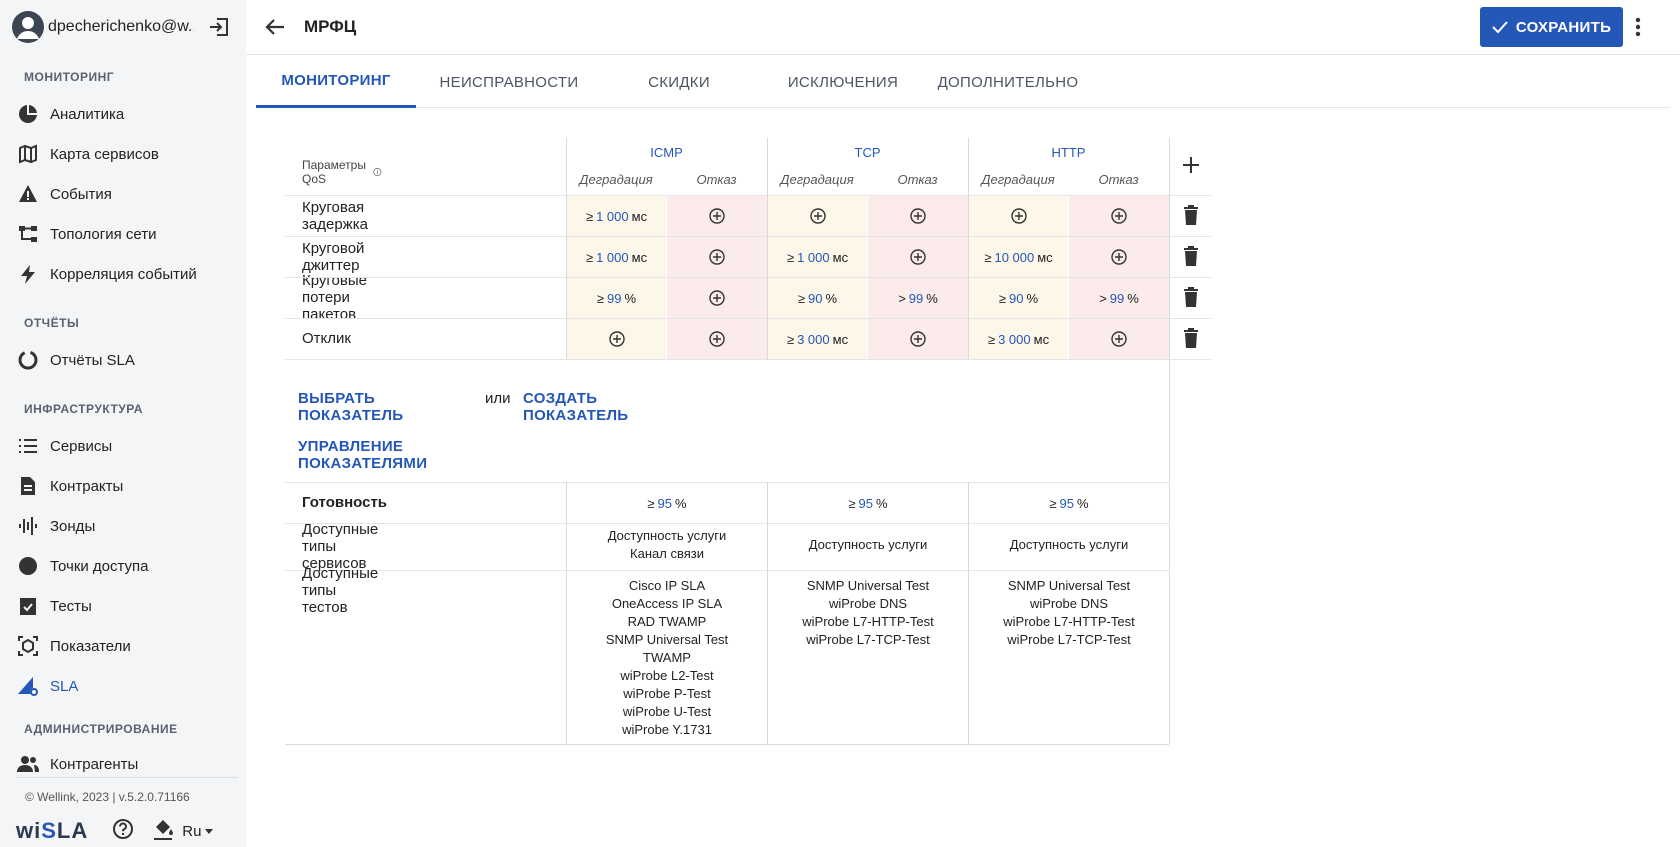 The width and height of the screenshot is (1680, 847). I want to click on sidebar-item-label: Контрагенты, so click(94, 764).